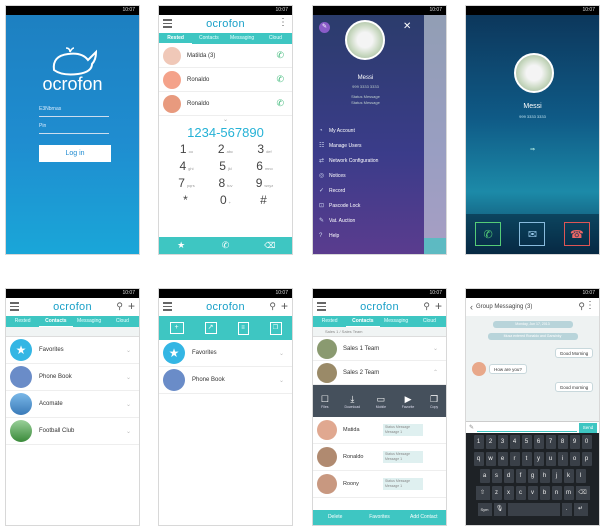 The height and width of the screenshot is (530, 601). I want to click on add-icon: +, so click(131, 306).